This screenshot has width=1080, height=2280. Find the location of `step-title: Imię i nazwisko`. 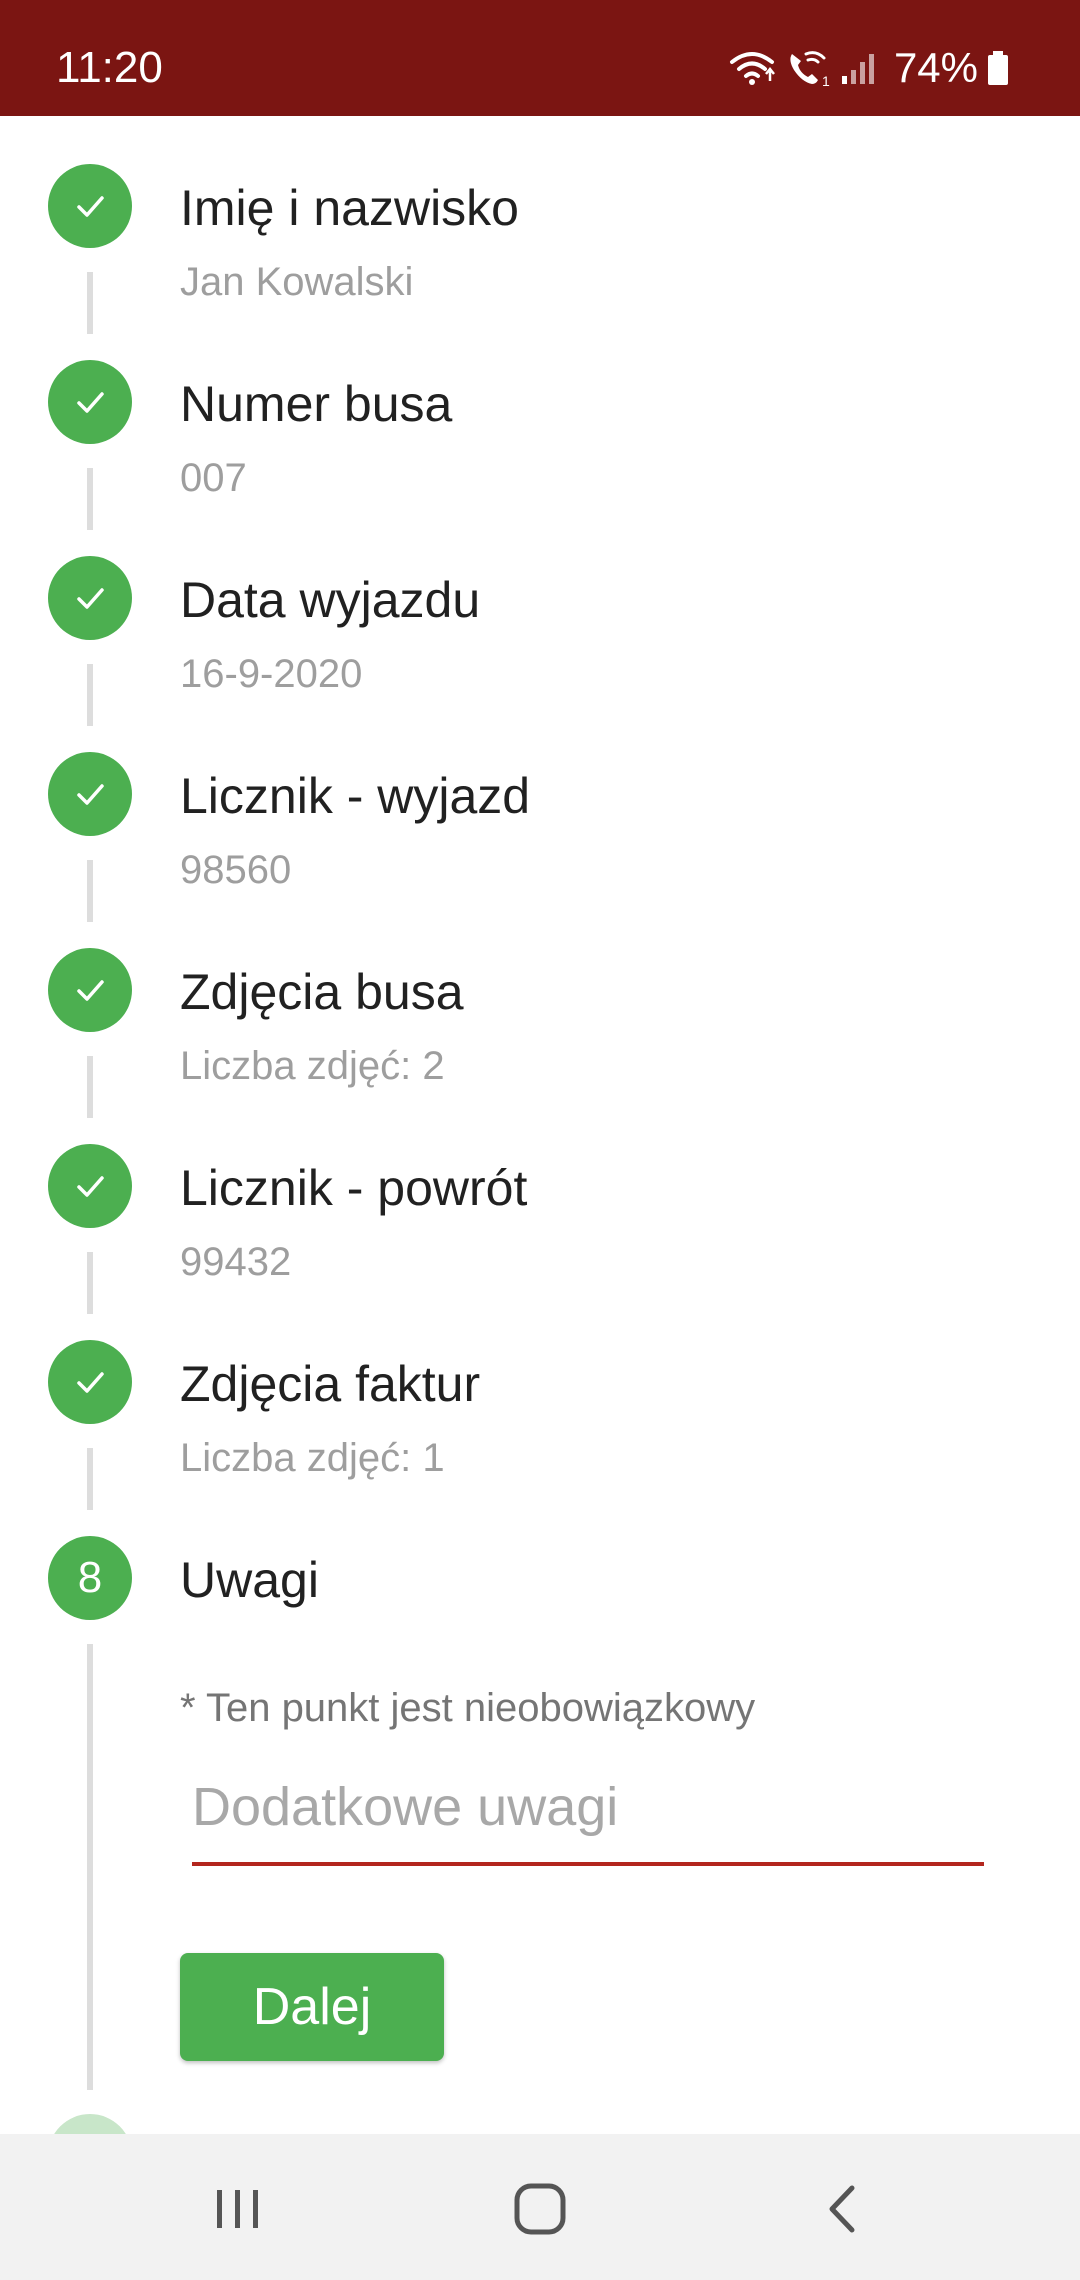

step-title: Imię i nazwisko is located at coordinates (349, 208).